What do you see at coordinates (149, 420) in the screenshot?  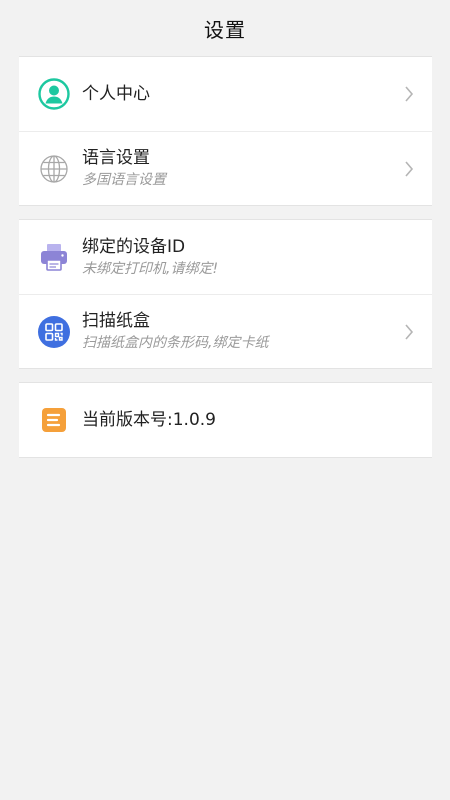 I see `version-label: 当前版本号:1.0.9` at bounding box center [149, 420].